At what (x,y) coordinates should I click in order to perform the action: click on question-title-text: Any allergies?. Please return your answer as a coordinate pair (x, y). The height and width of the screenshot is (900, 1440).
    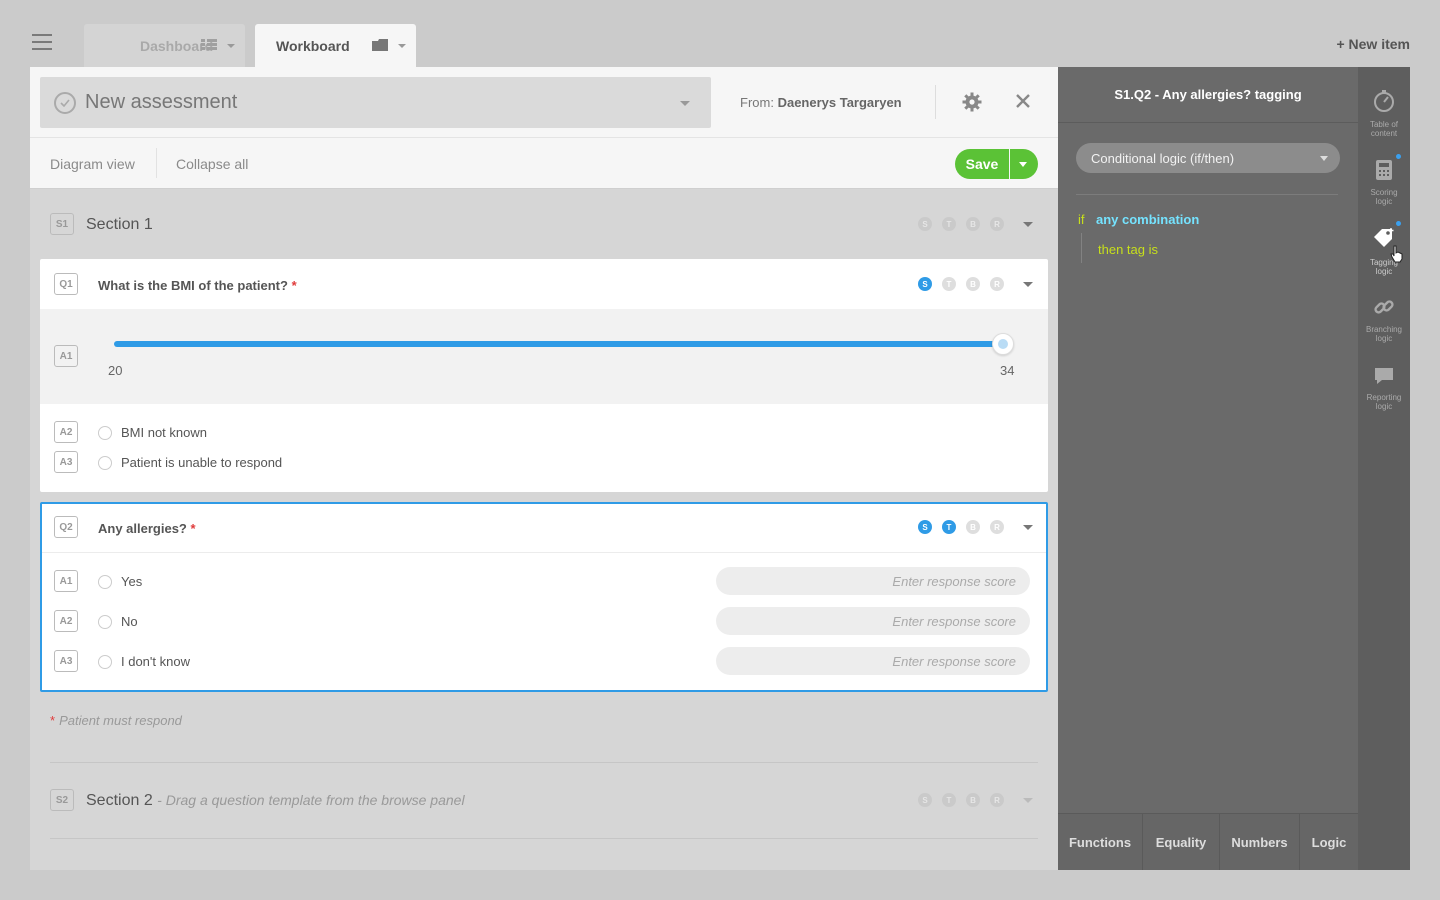
    Looking at the image, I should click on (142, 528).